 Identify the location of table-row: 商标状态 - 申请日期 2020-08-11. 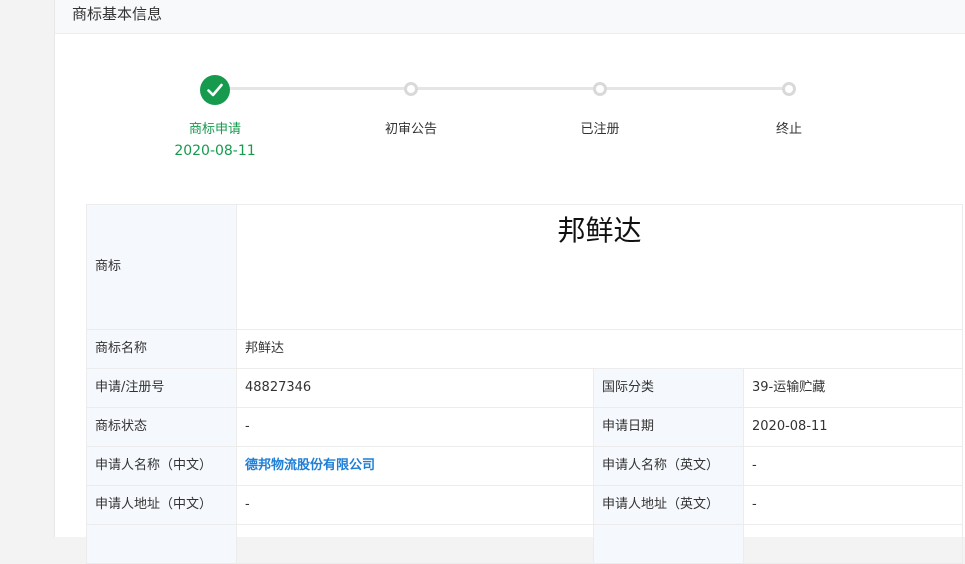
(525, 427).